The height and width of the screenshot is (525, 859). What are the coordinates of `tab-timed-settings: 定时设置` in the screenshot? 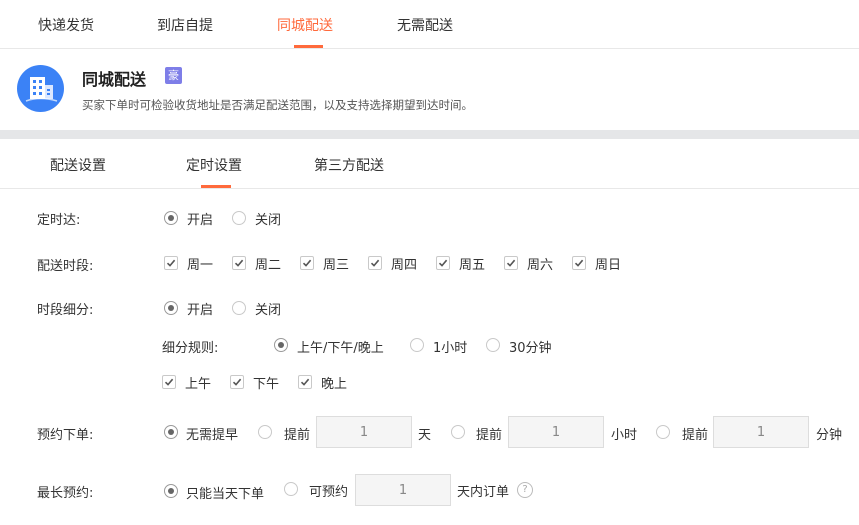 It's located at (214, 165).